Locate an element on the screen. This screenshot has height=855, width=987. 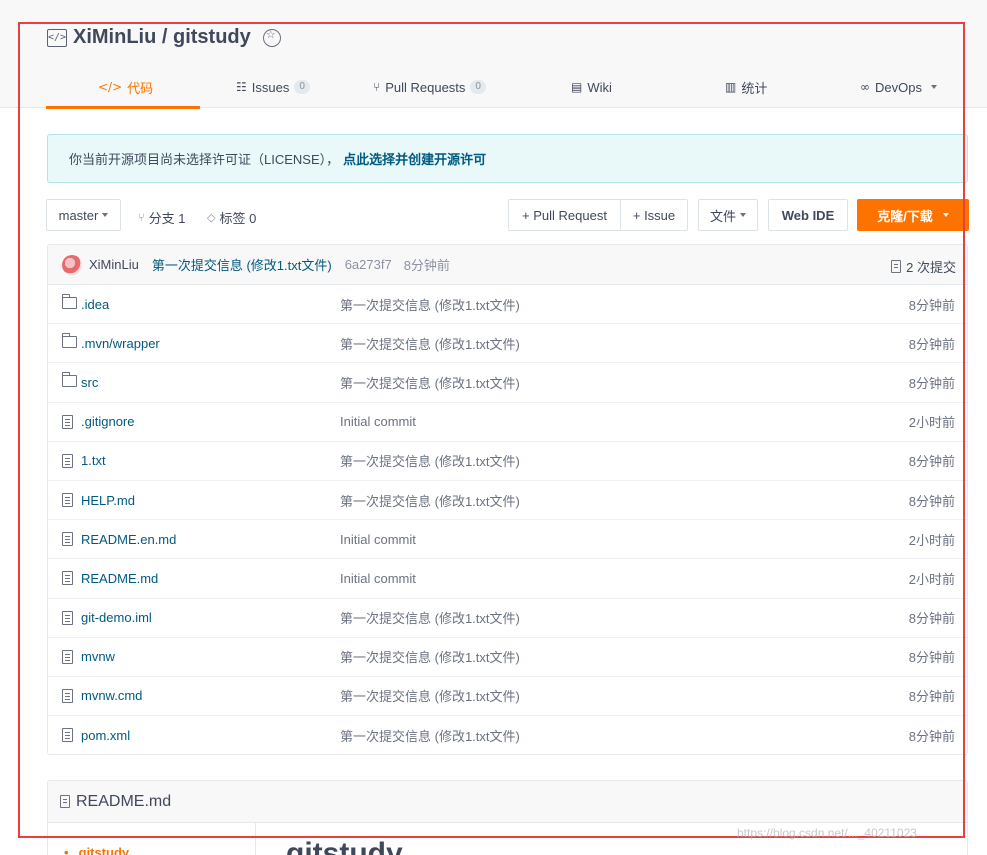
readme-filename: README.md is located at coordinates (124, 801).